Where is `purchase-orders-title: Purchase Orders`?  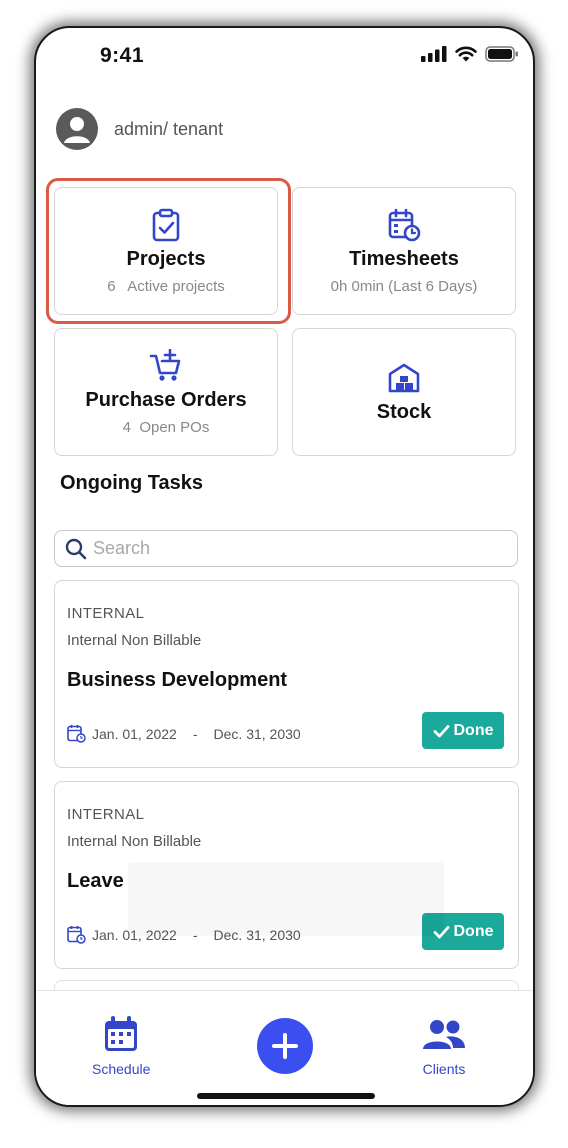
purchase-orders-title: Purchase Orders is located at coordinates (166, 399).